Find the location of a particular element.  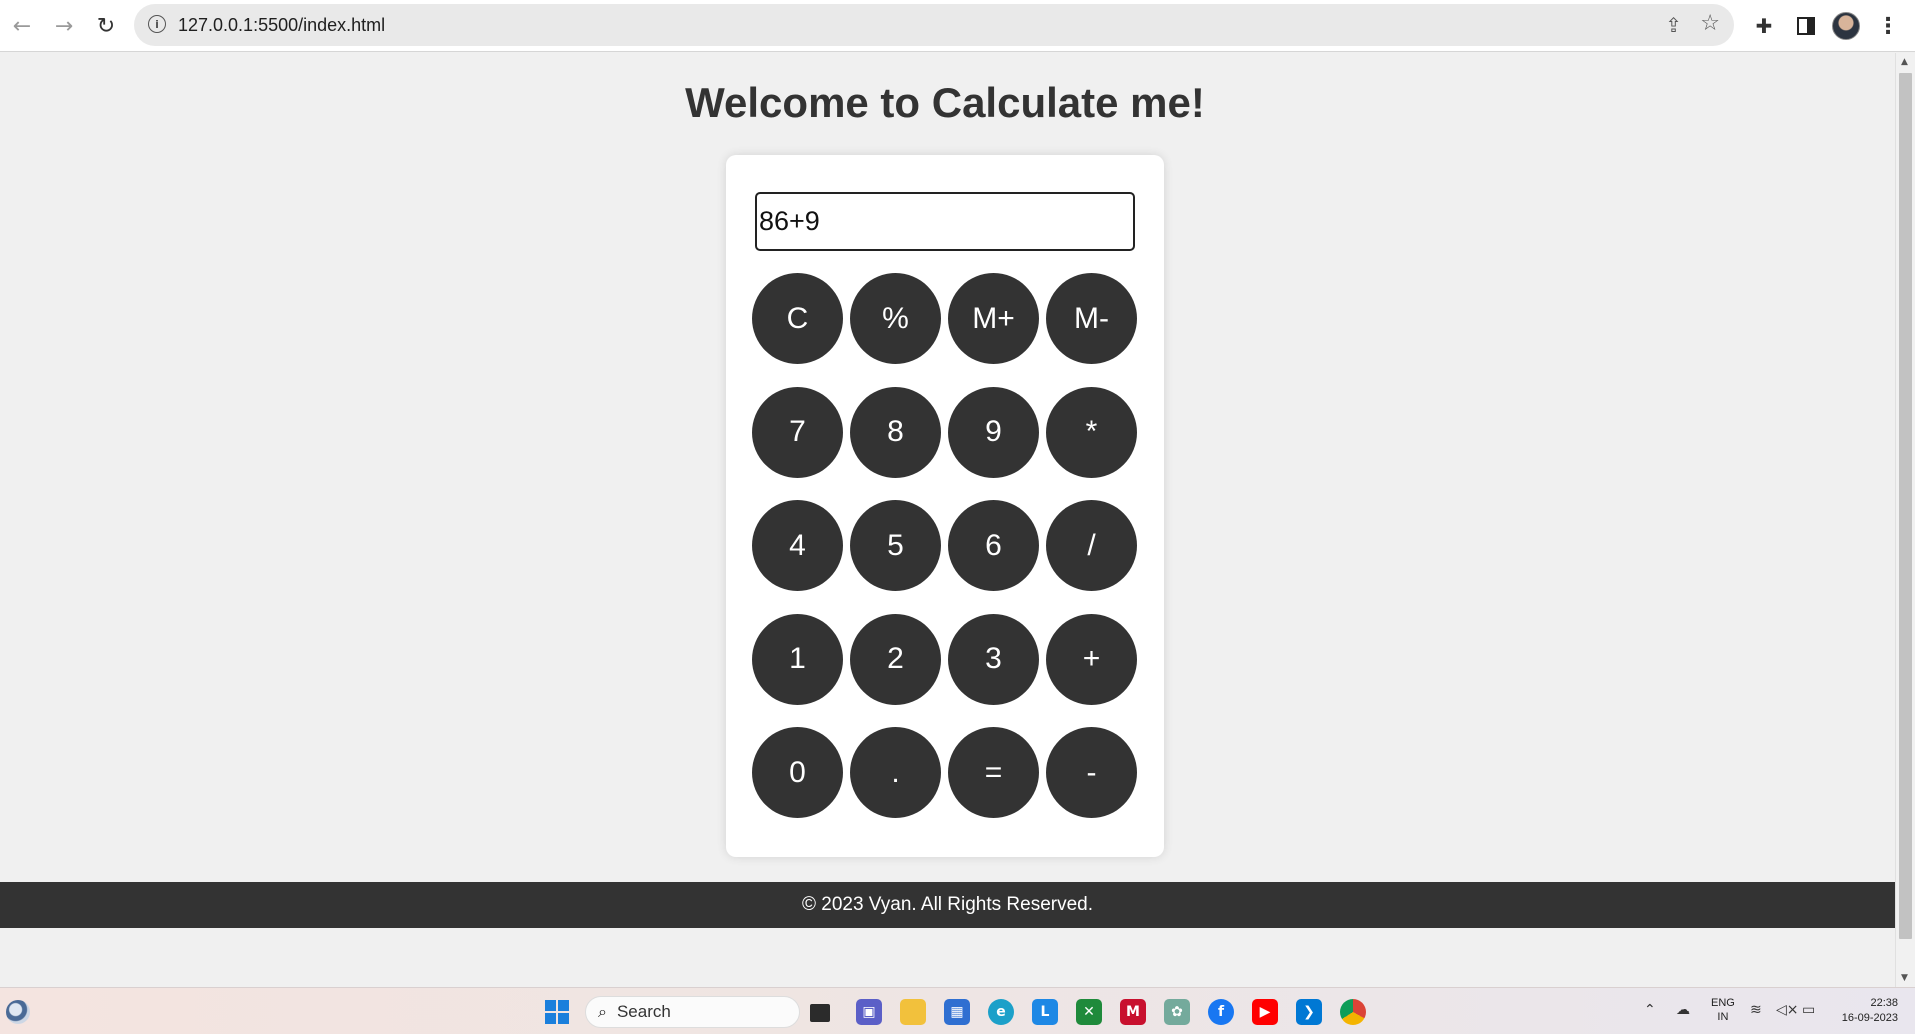

scroll-up-icon: ▲ is located at coordinates (1904, 62).